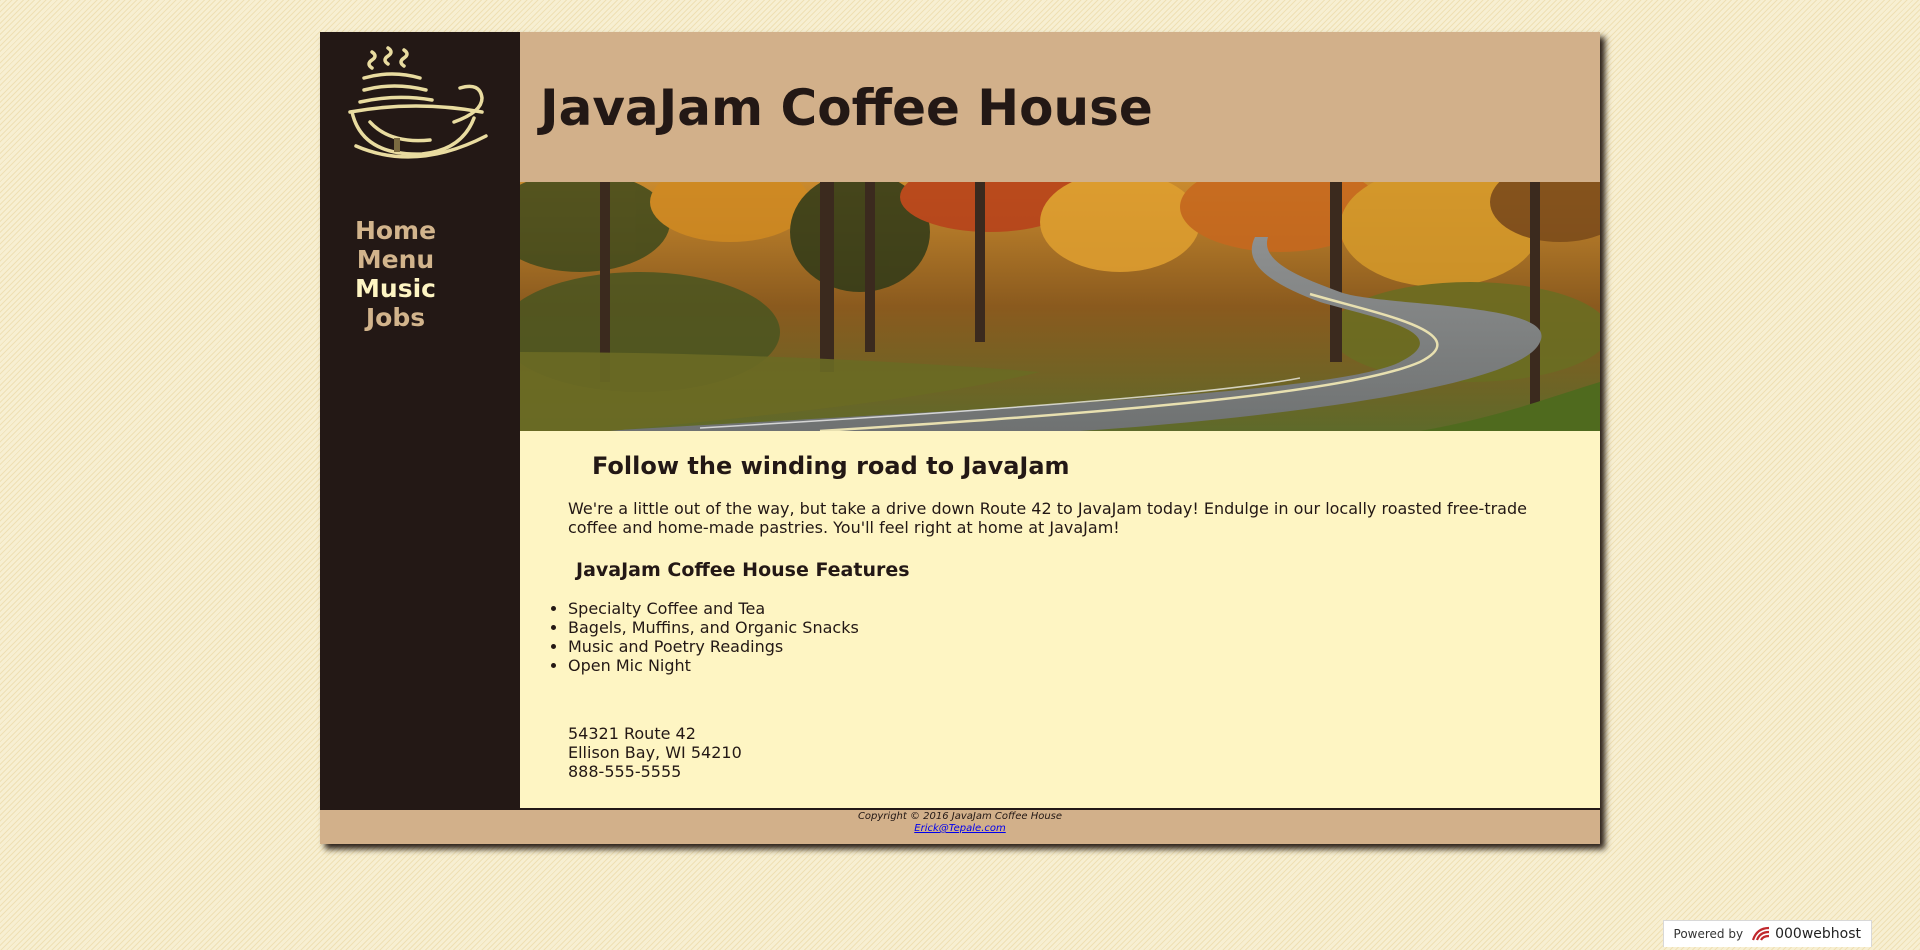 The image size is (1920, 950). What do you see at coordinates (1818, 934) in the screenshot?
I see `powered-by-brand: 000webhost` at bounding box center [1818, 934].